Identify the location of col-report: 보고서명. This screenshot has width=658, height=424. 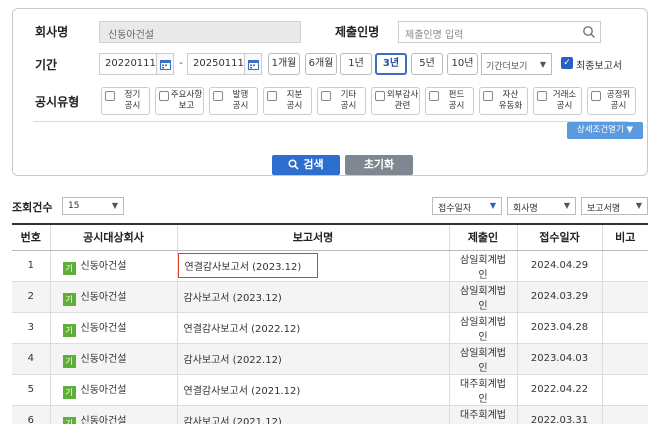
(312, 237).